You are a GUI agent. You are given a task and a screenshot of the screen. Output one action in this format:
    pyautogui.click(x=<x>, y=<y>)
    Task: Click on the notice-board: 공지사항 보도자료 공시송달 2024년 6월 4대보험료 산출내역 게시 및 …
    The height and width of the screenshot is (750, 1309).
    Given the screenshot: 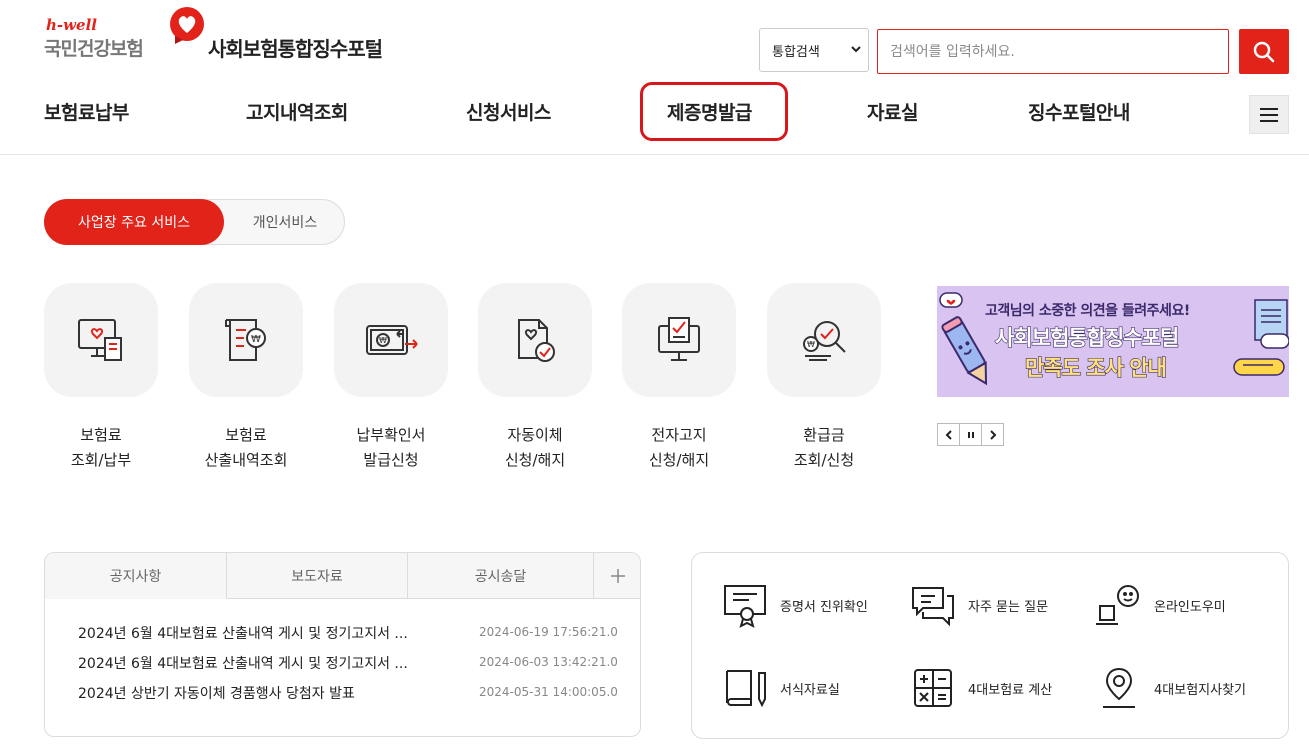 What is the action you would take?
    pyautogui.click(x=342, y=644)
    